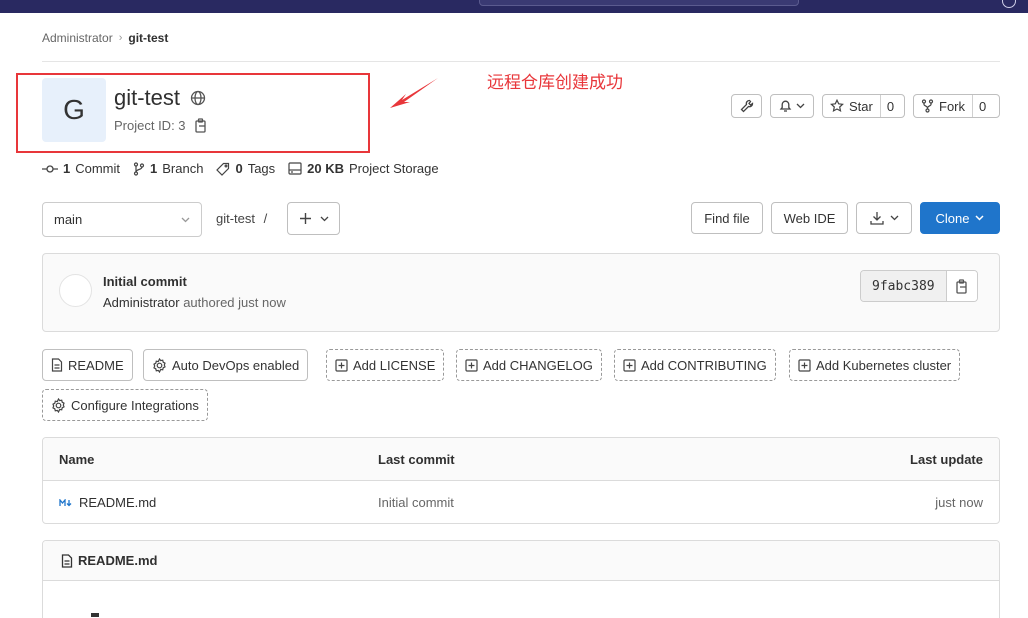 This screenshot has height=618, width=1028. Describe the element at coordinates (65, 502) in the screenshot. I see `markdown-icon` at that location.